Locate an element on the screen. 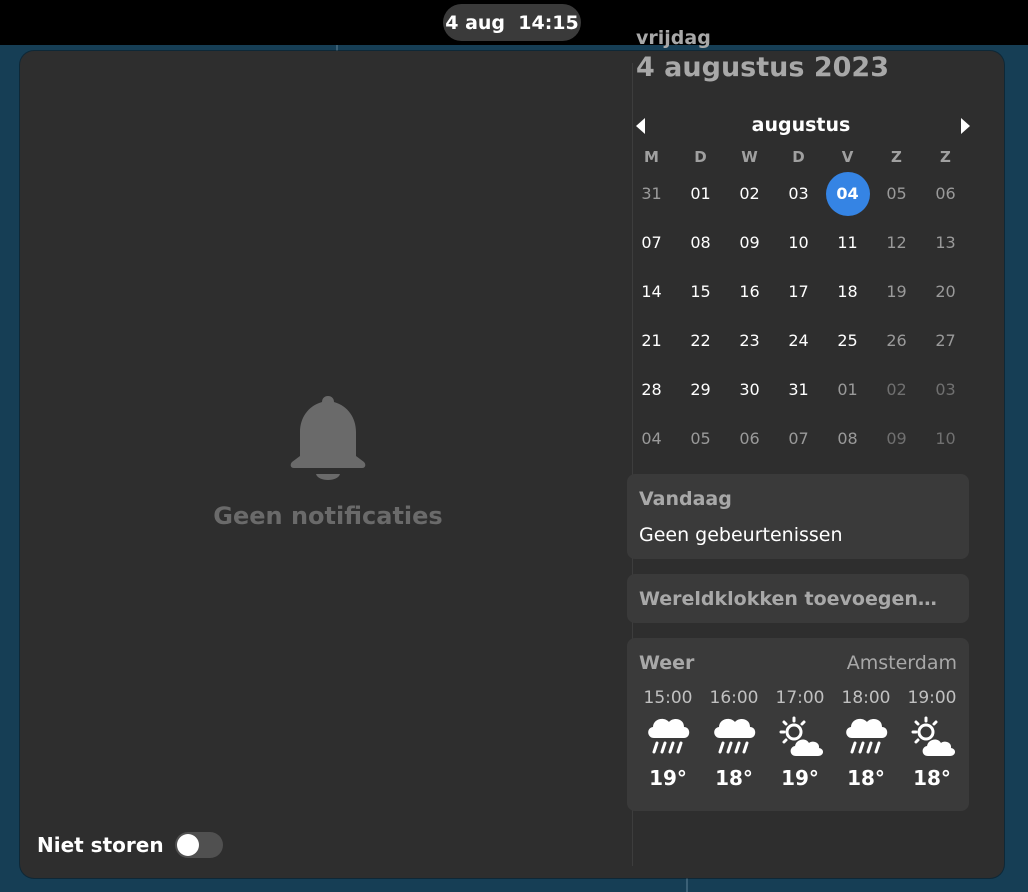  calendar-day: 18 is located at coordinates (847, 291).